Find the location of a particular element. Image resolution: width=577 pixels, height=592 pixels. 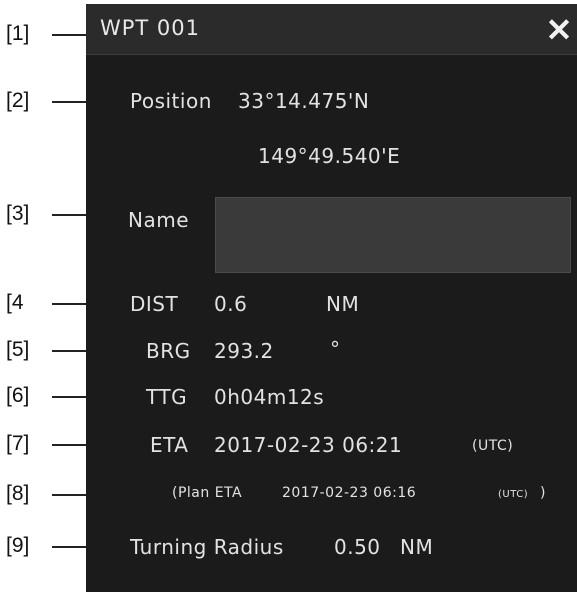

turning-radius-label: Turning Radius is located at coordinates (207, 547).